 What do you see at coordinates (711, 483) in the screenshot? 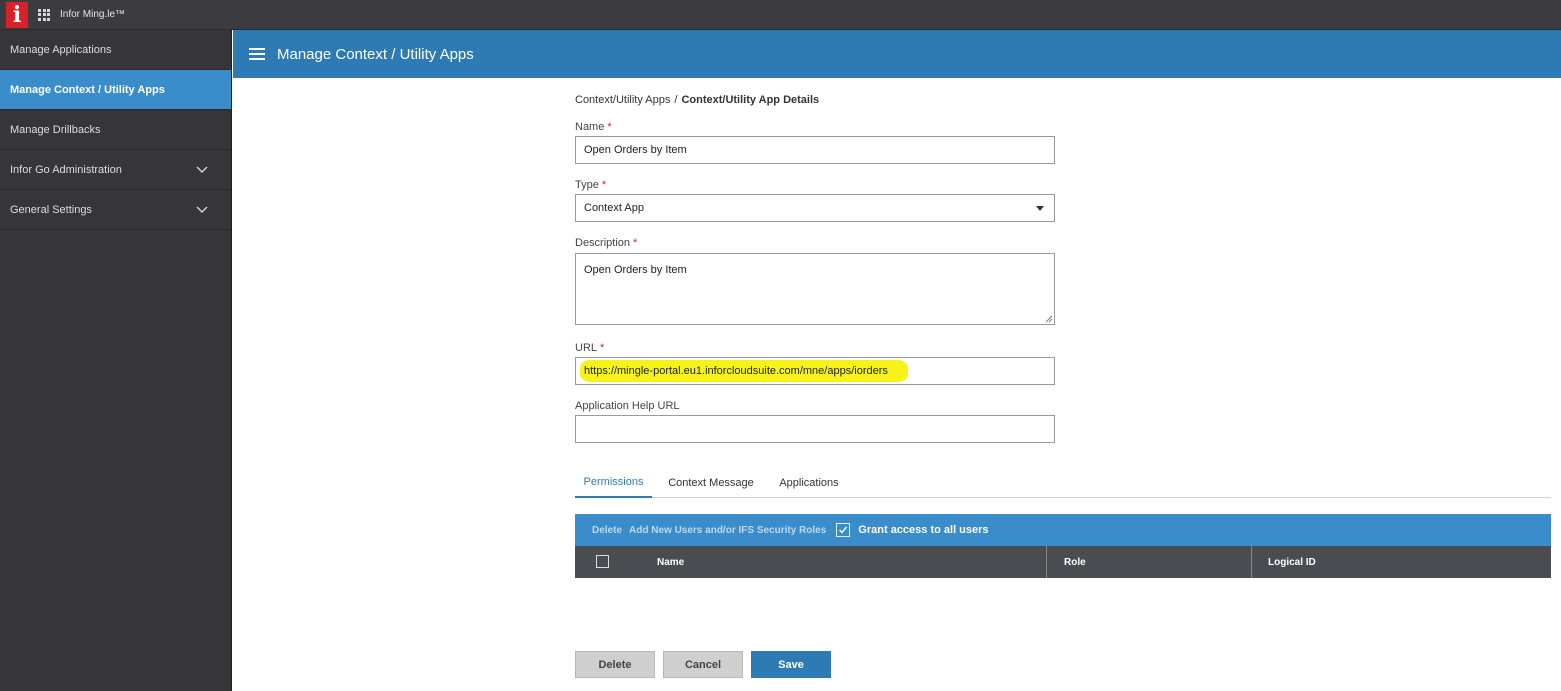
I see `tab-context-message: Context Message` at bounding box center [711, 483].